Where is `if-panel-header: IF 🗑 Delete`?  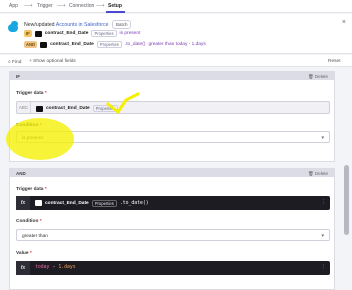
if-panel-header: IF 🗑 Delete is located at coordinates (172, 76).